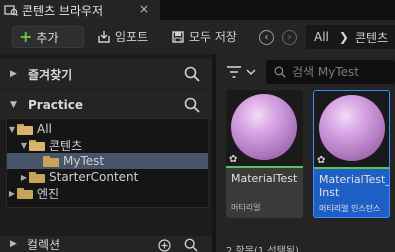 The width and height of the screenshot is (395, 252). What do you see at coordinates (350, 208) in the screenshot?
I see `asset-type: 머티리얼 인스턴스` at bounding box center [350, 208].